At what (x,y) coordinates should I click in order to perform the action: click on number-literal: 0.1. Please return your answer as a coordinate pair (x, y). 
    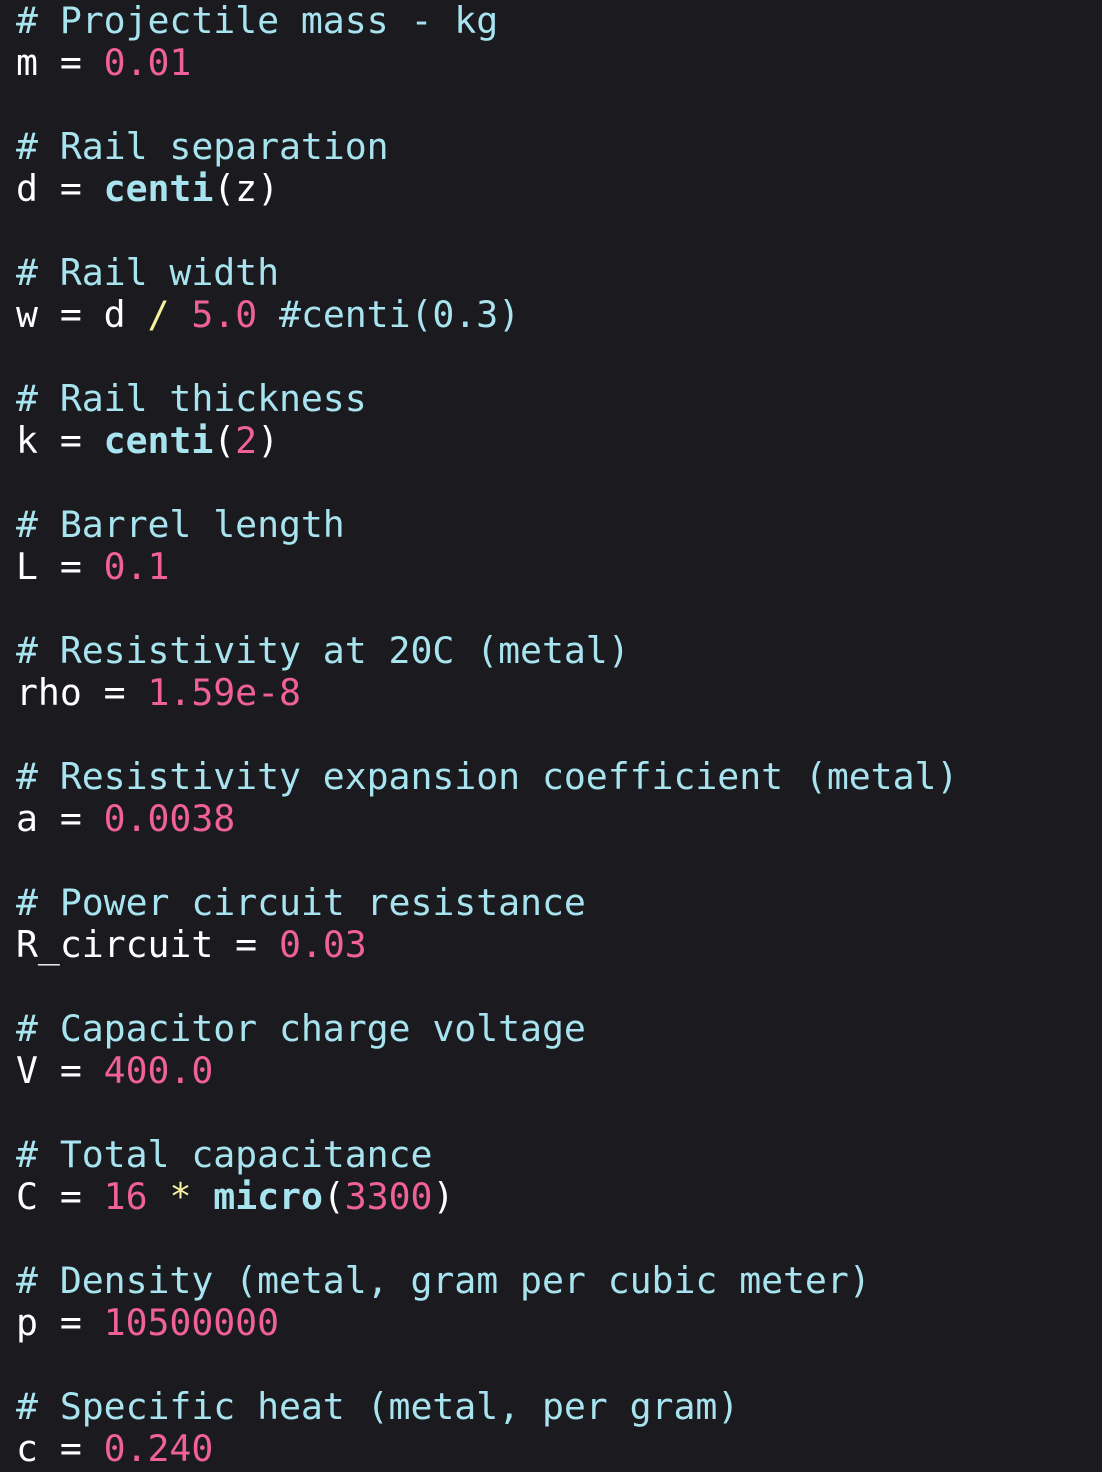
    Looking at the image, I should click on (136, 566).